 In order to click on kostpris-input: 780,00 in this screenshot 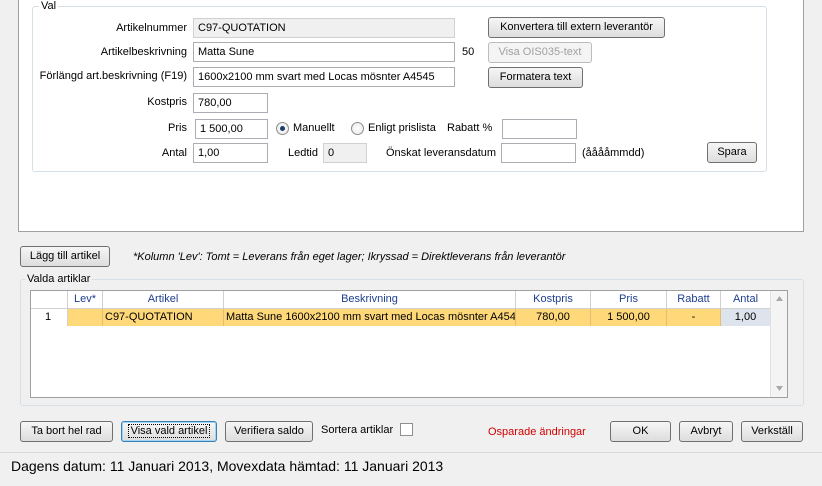, I will do `click(230, 103)`.